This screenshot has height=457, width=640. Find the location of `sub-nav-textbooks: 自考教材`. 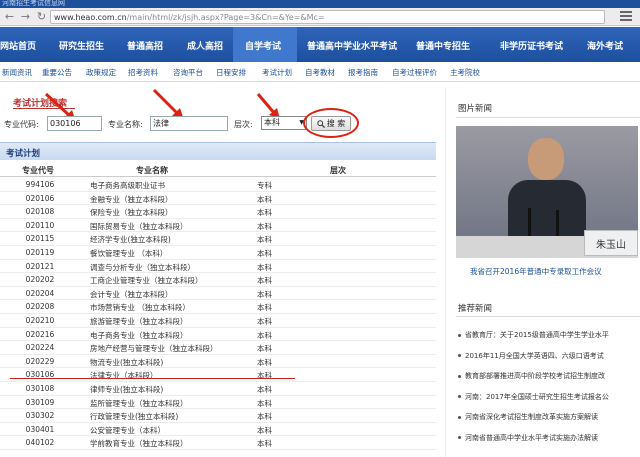

sub-nav-textbooks: 自考教材 is located at coordinates (320, 72).